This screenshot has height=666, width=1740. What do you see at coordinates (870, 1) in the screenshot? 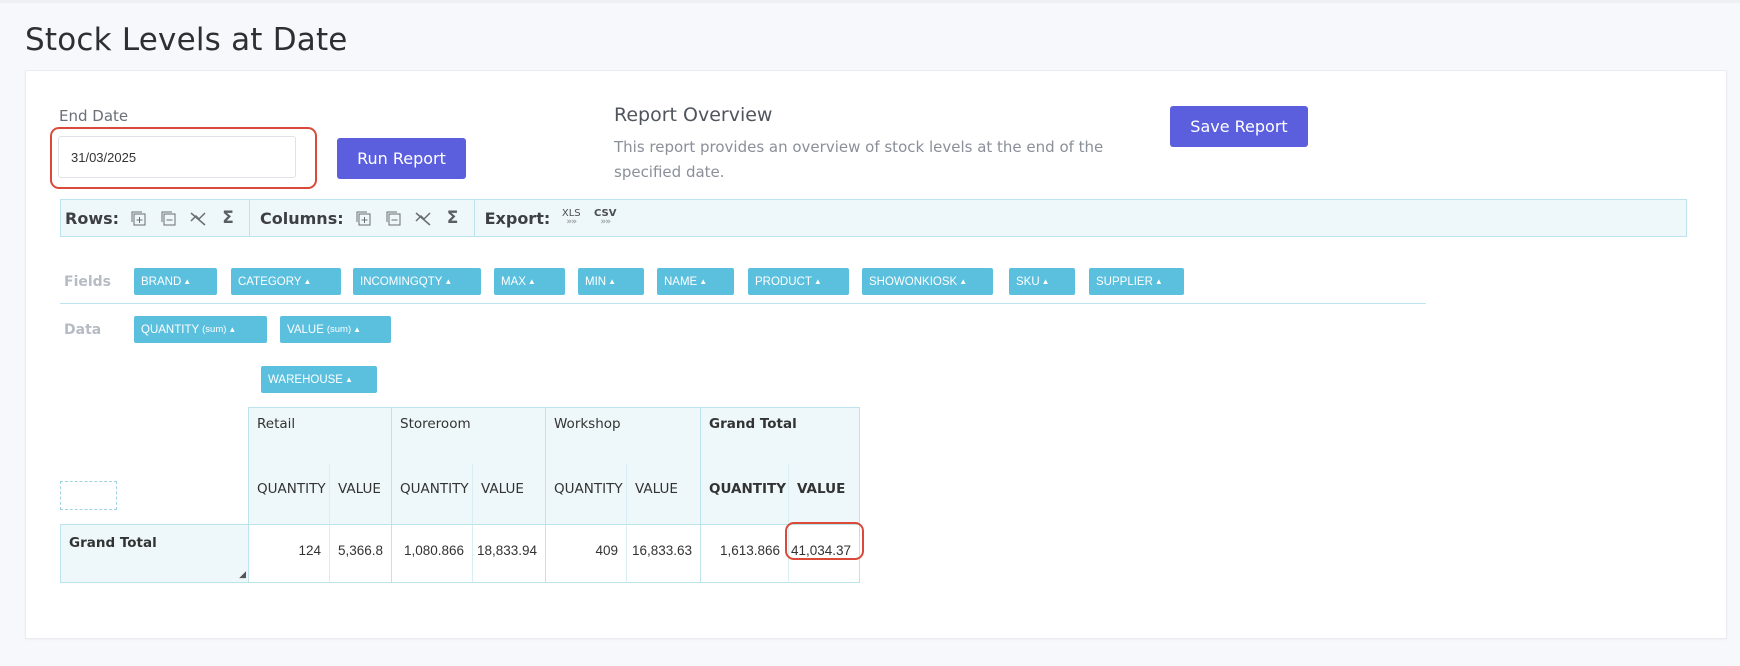
I see `top-border` at bounding box center [870, 1].